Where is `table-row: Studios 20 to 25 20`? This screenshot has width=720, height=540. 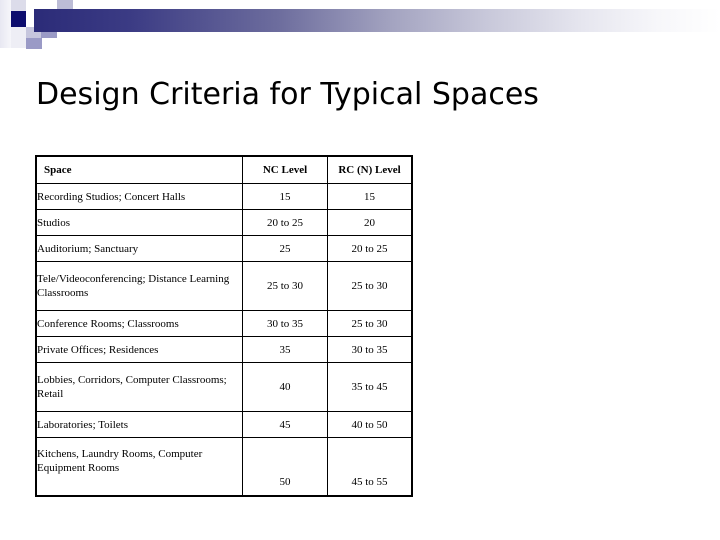
table-row: Studios 20 to 25 20 is located at coordinates (224, 222).